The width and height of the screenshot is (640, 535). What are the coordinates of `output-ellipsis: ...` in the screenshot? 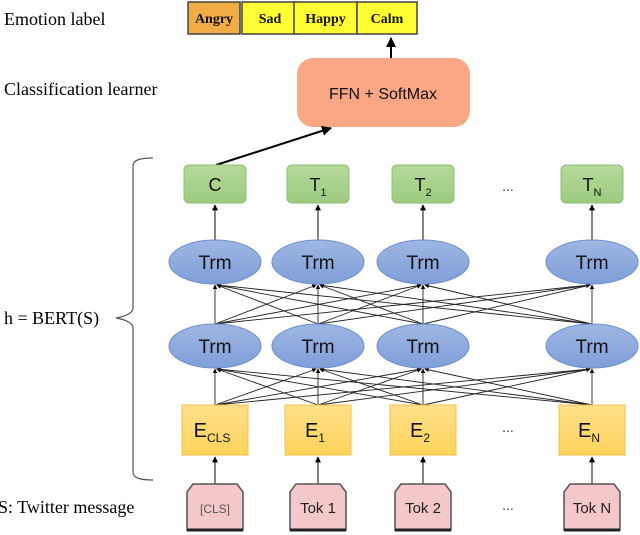 It's located at (508, 186).